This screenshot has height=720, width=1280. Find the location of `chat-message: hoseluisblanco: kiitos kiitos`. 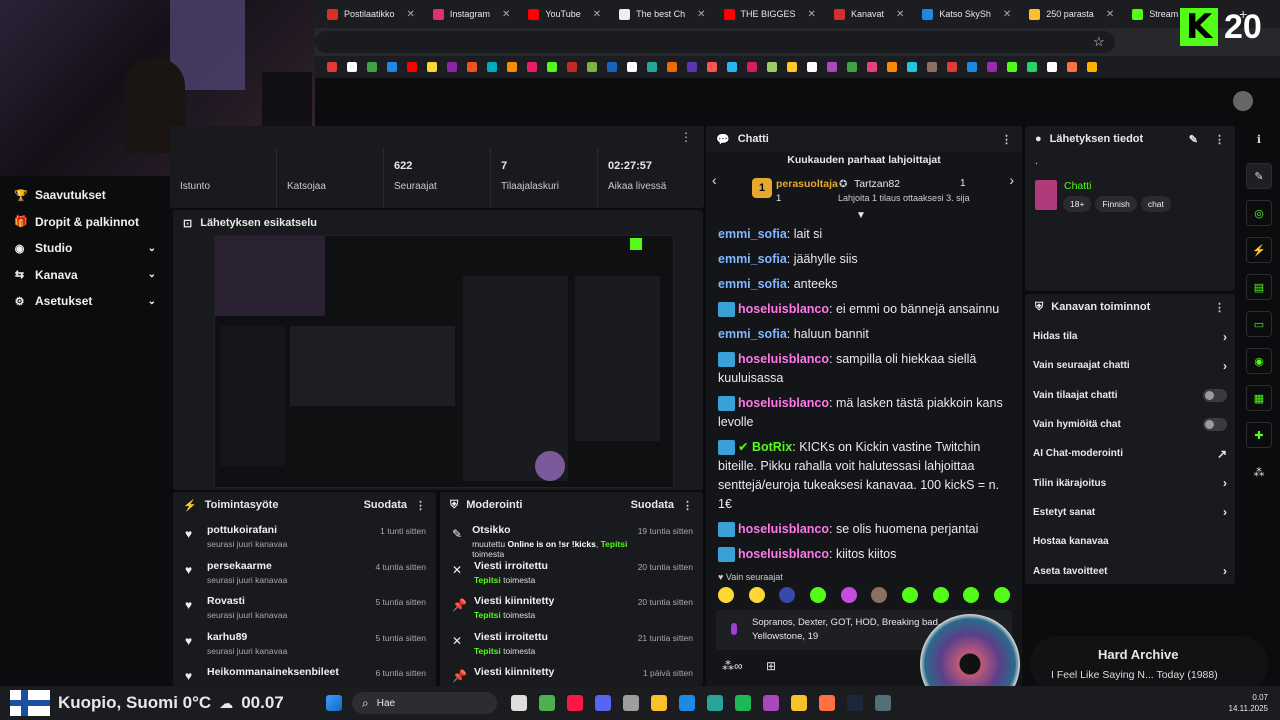

chat-message: hoseluisblanco: kiitos kiitos is located at coordinates (864, 554).